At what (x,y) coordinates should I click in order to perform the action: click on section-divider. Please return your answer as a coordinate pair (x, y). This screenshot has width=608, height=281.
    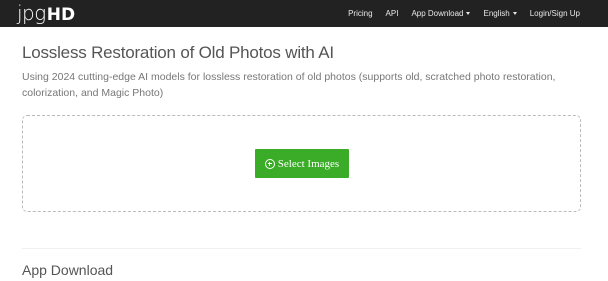
    Looking at the image, I should click on (301, 248).